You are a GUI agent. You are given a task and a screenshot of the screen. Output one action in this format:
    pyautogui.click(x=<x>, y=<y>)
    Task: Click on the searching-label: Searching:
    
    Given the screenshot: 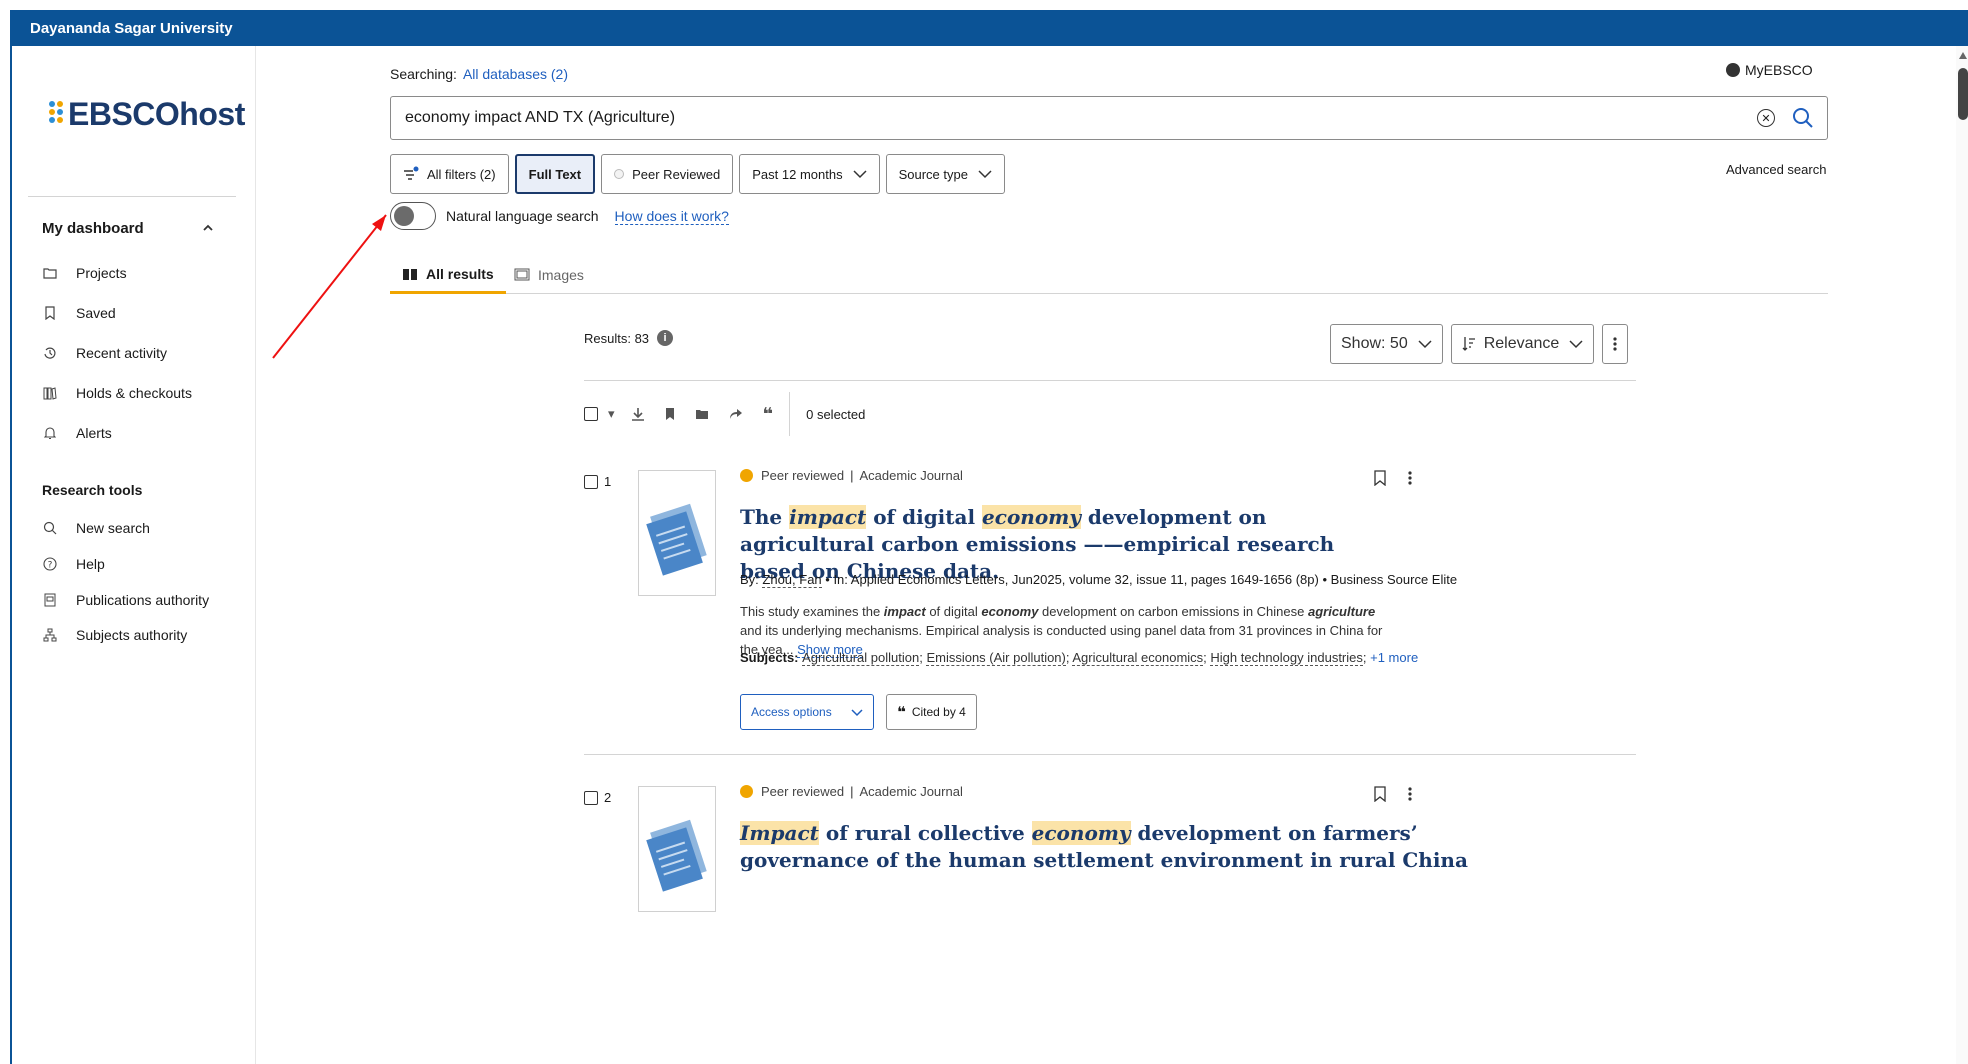 What is the action you would take?
    pyautogui.click(x=423, y=74)
    